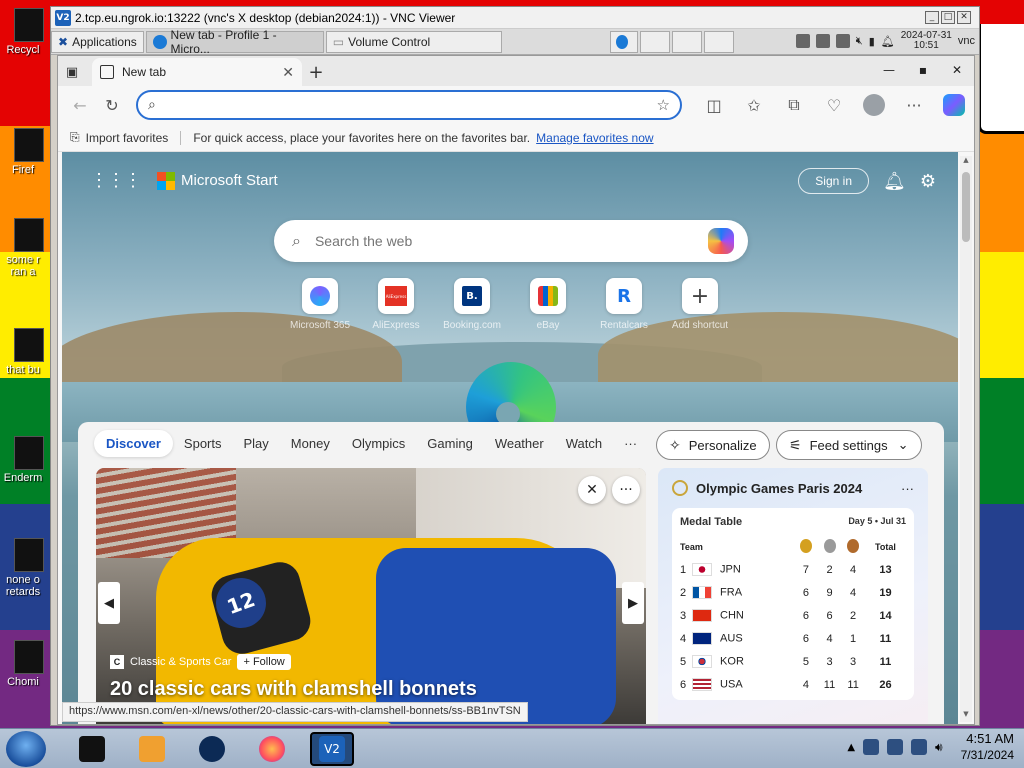  I want to click on notifications-bell-icon: 🔔︎, so click(894, 181).